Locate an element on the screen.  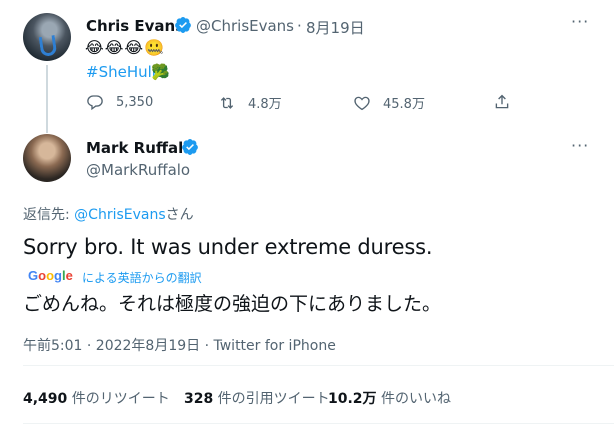
like-icon is located at coordinates (362, 103).